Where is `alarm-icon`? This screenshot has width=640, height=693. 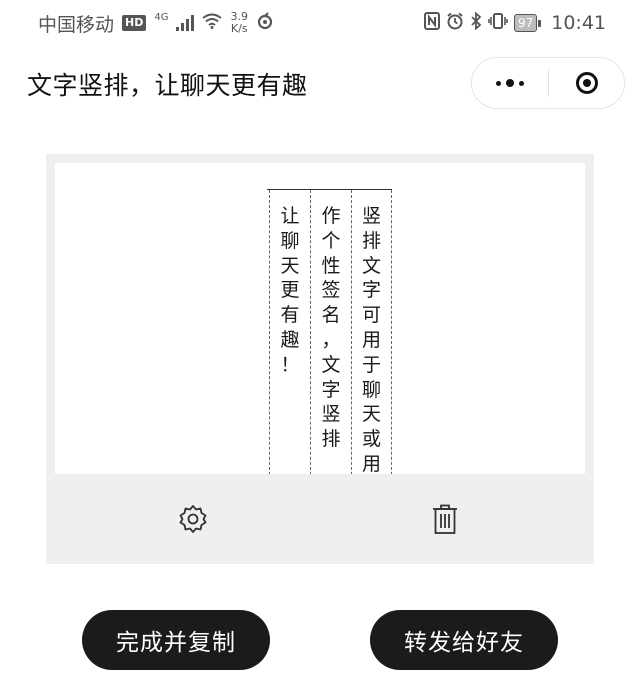
alarm-icon is located at coordinates (455, 23).